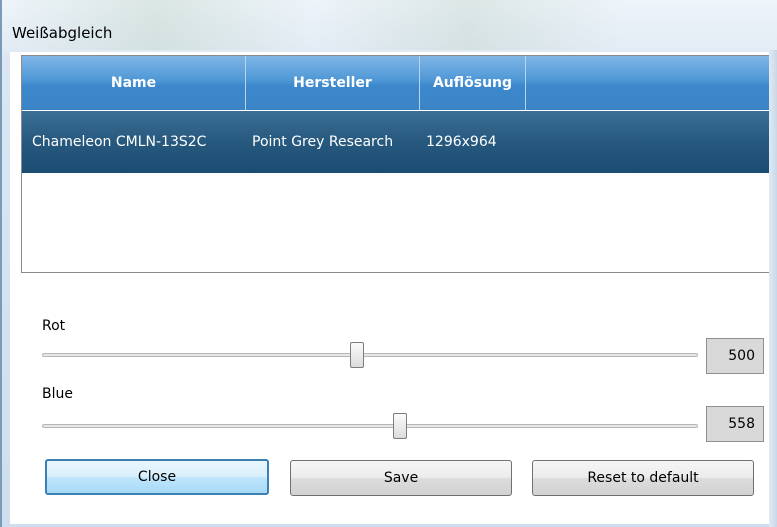  What do you see at coordinates (134, 83) in the screenshot?
I see `column-header-name: Name` at bounding box center [134, 83].